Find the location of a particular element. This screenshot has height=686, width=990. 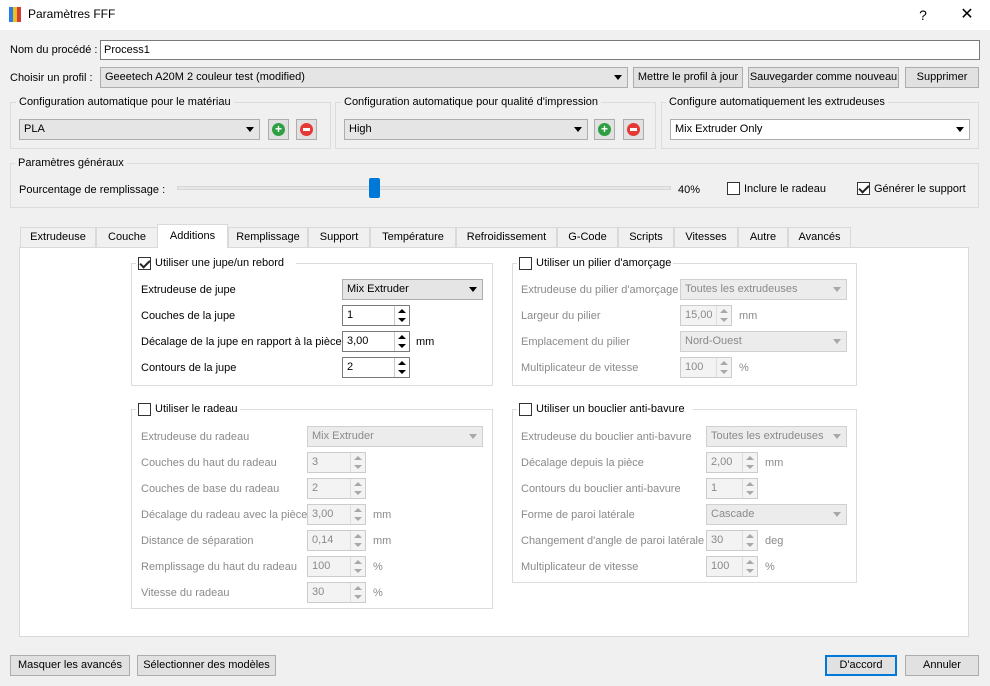

skirt-outlines-label: Contours de la jupe is located at coordinates (189, 368).